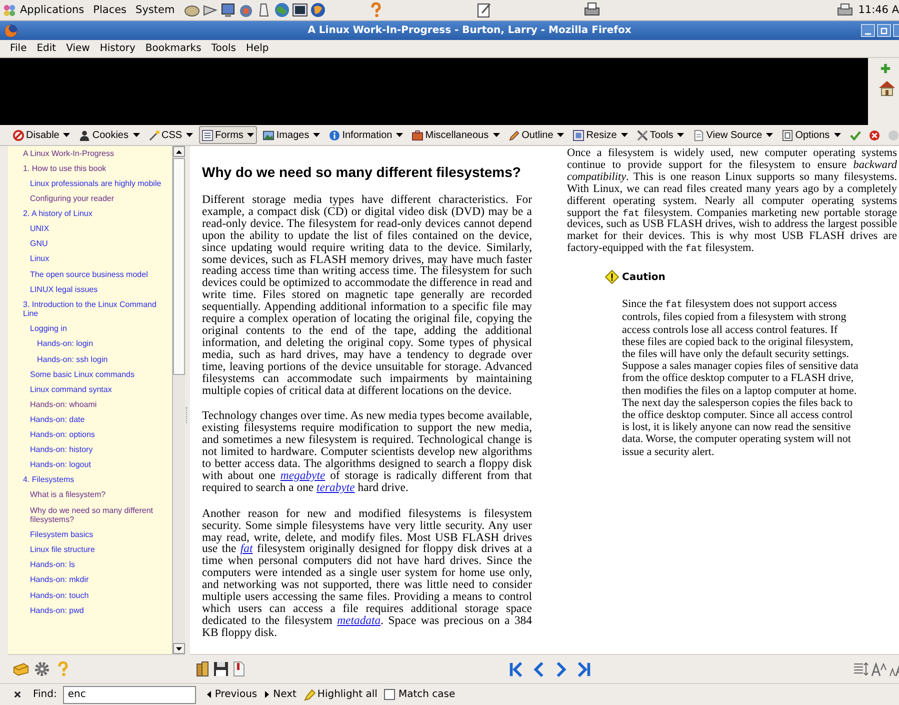  I want to click on toc-link: Logging in, so click(90, 329).